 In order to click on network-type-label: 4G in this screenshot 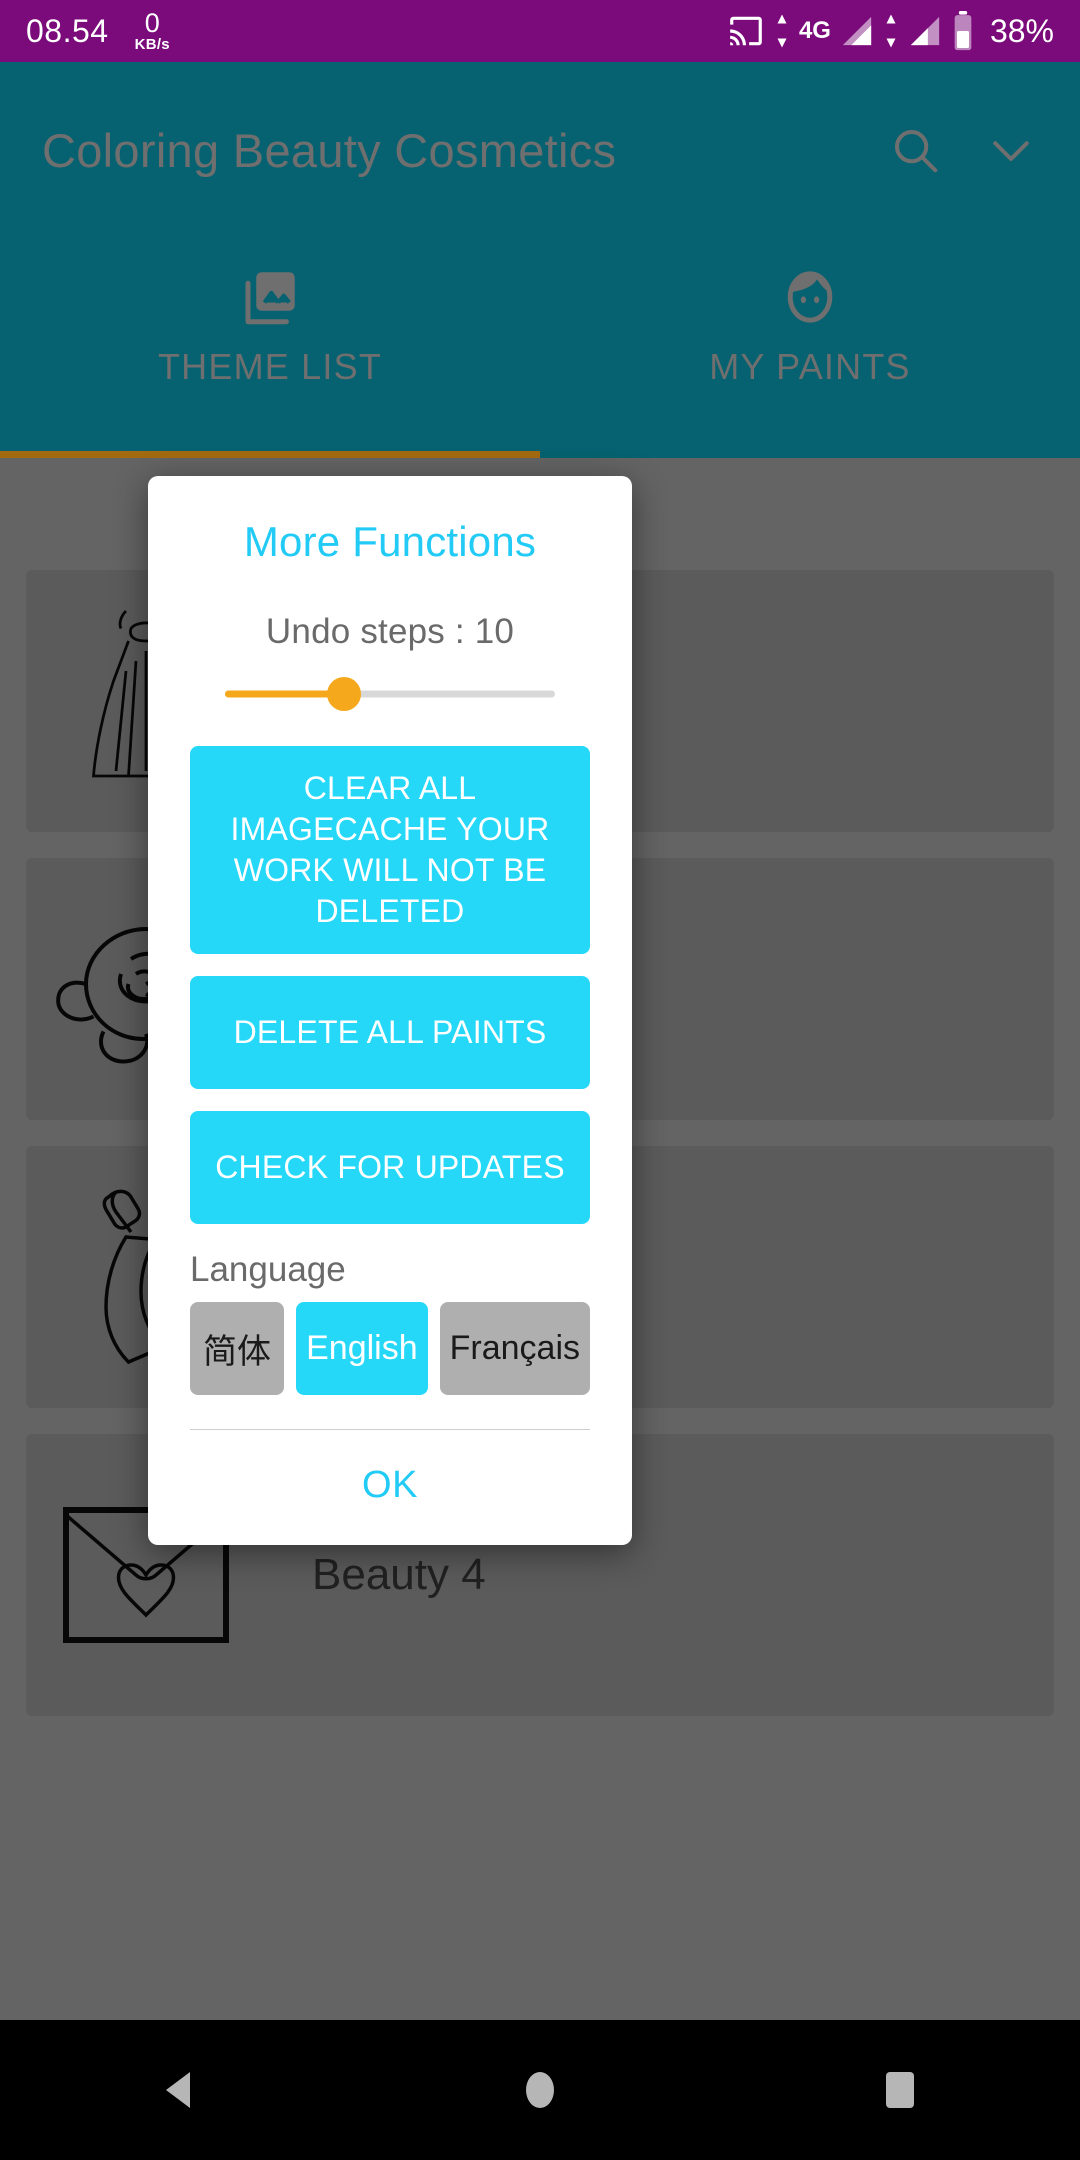, I will do `click(814, 30)`.